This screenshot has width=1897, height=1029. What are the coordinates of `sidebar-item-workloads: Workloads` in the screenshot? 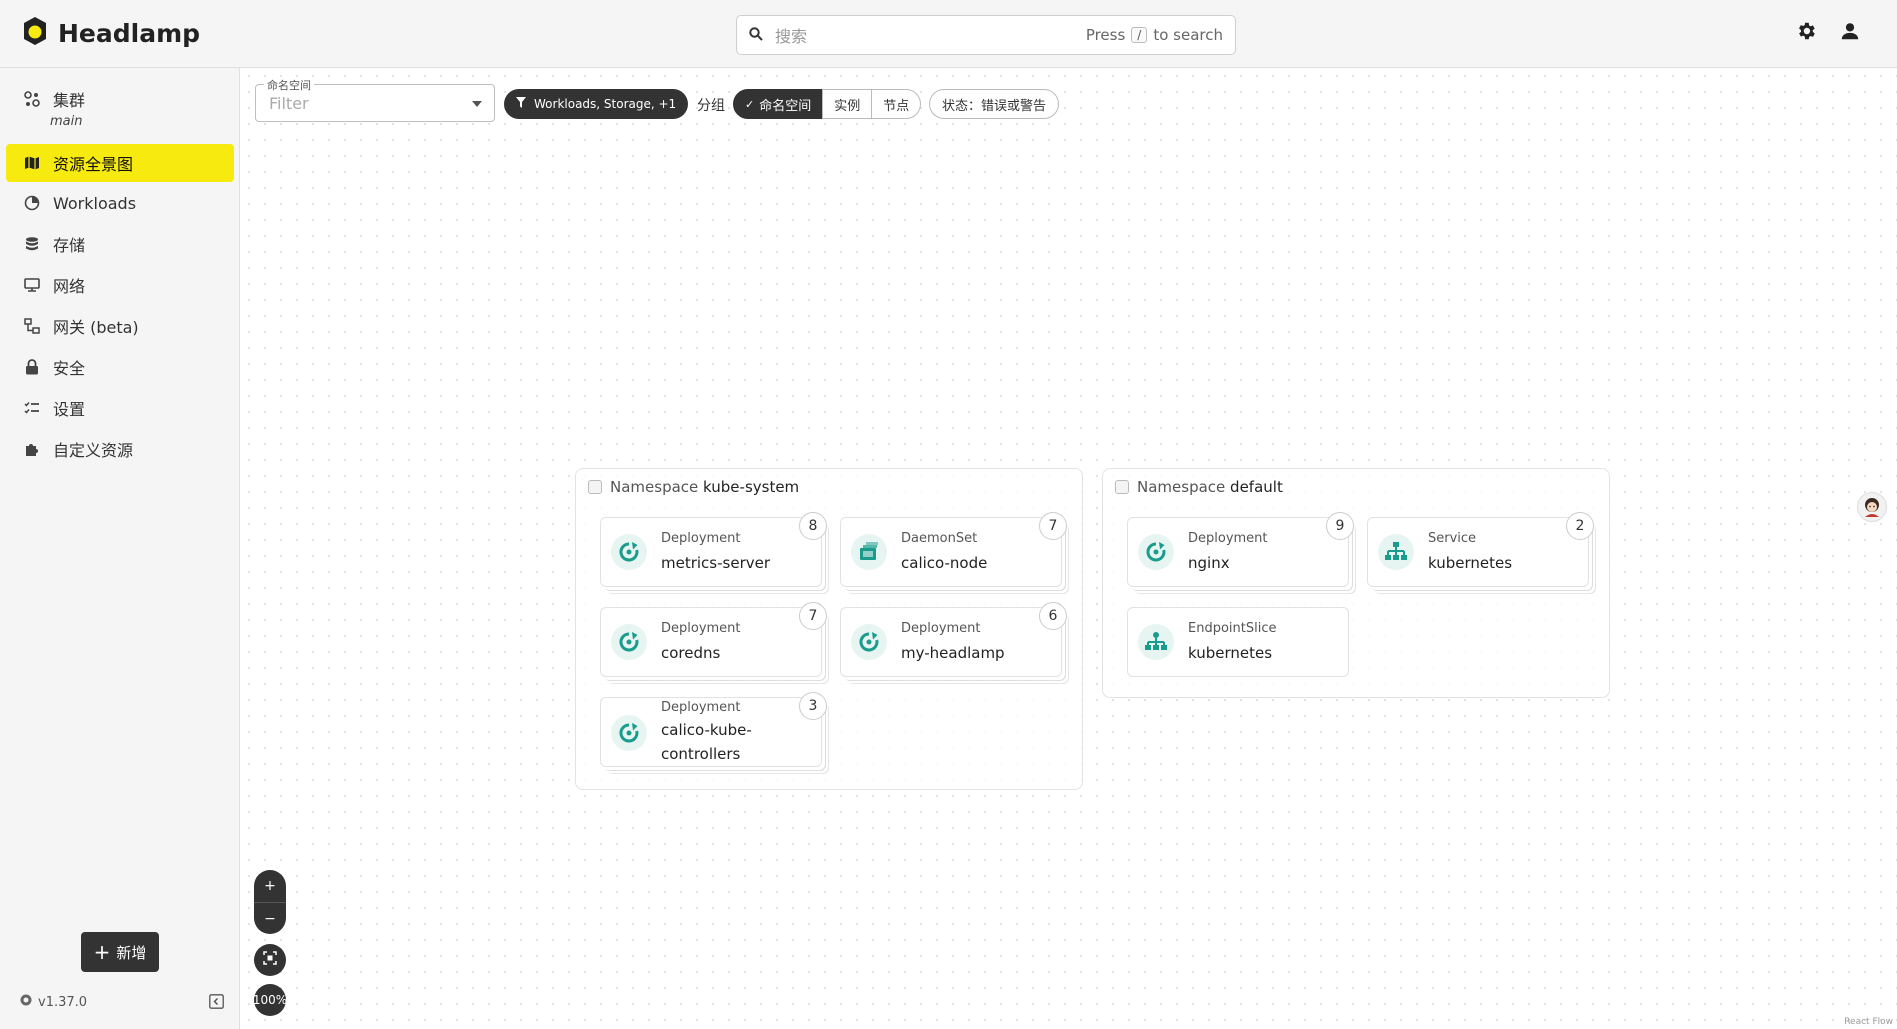 It's located at (120, 203).